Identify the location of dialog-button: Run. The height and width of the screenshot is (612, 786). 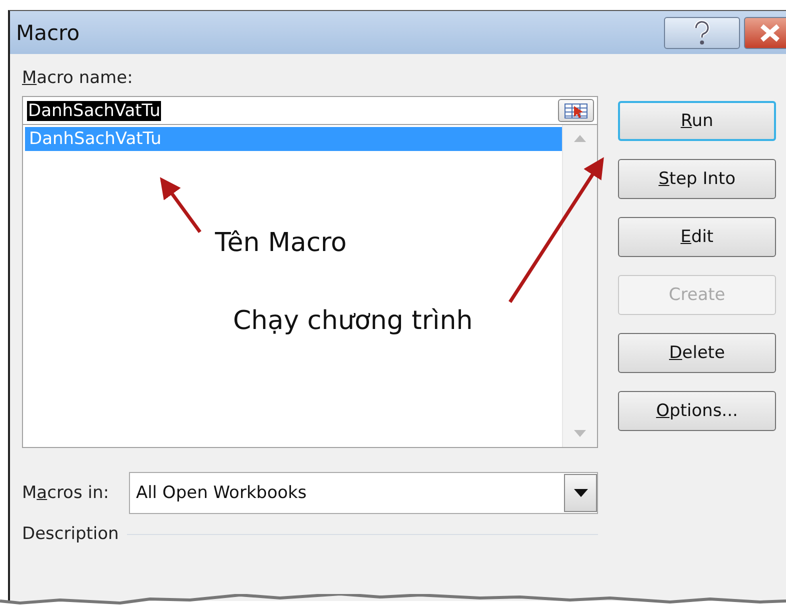
(697, 121).